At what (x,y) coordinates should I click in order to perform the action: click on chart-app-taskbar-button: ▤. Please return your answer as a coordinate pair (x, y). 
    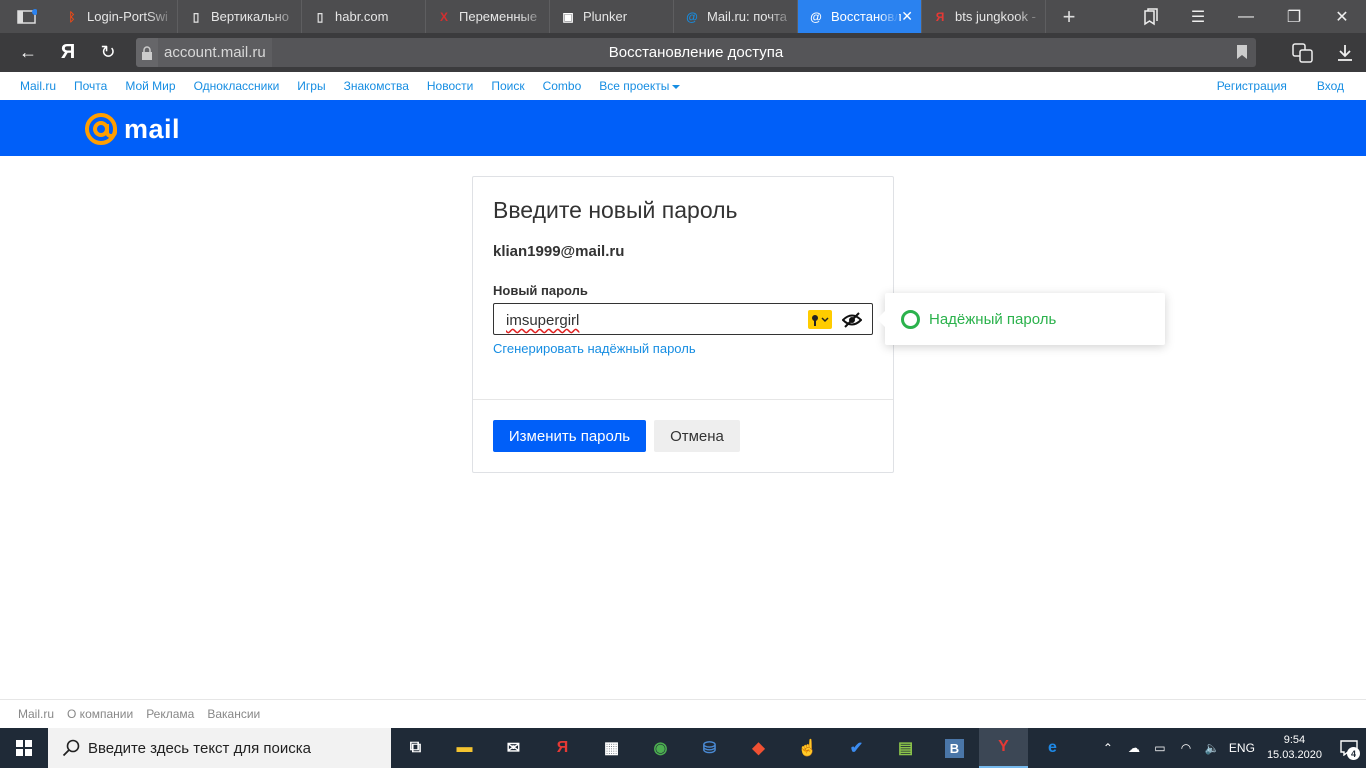
    Looking at the image, I should click on (905, 748).